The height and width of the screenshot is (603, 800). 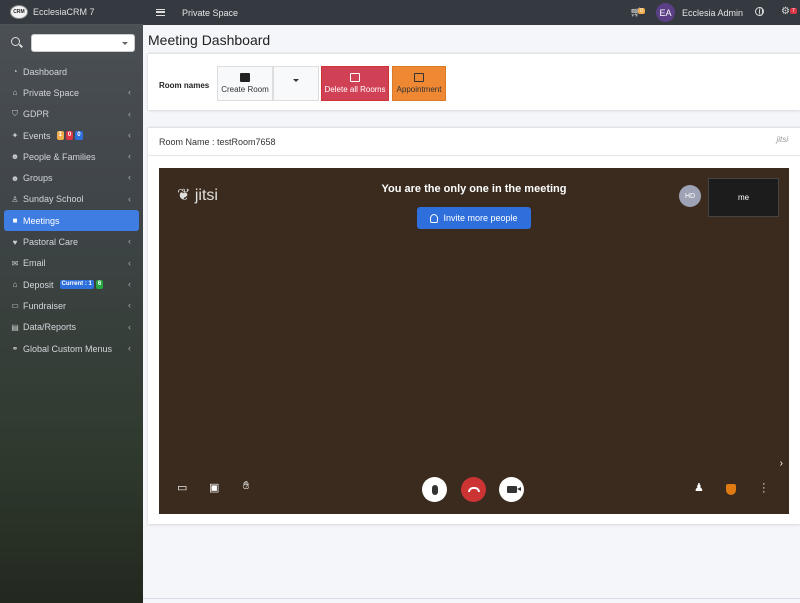 What do you see at coordinates (665, 12) in the screenshot?
I see `avatar: EA` at bounding box center [665, 12].